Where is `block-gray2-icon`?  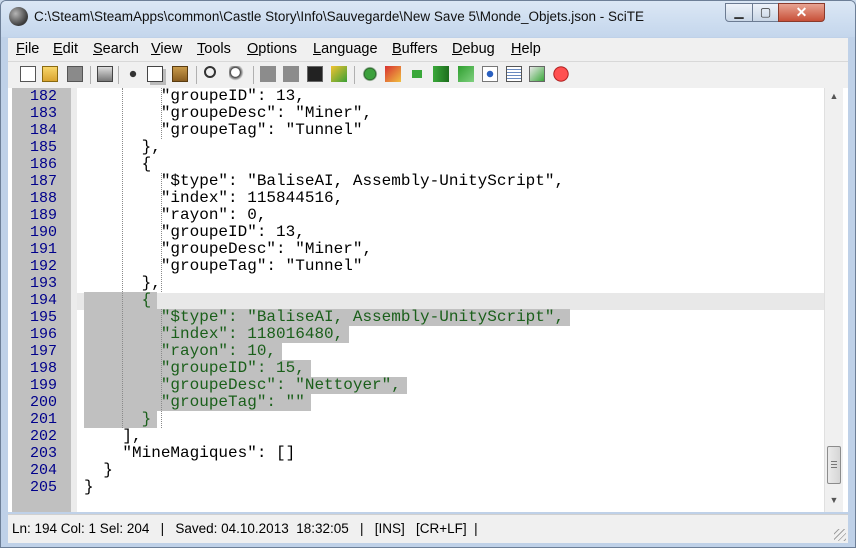 block-gray2-icon is located at coordinates (291, 74).